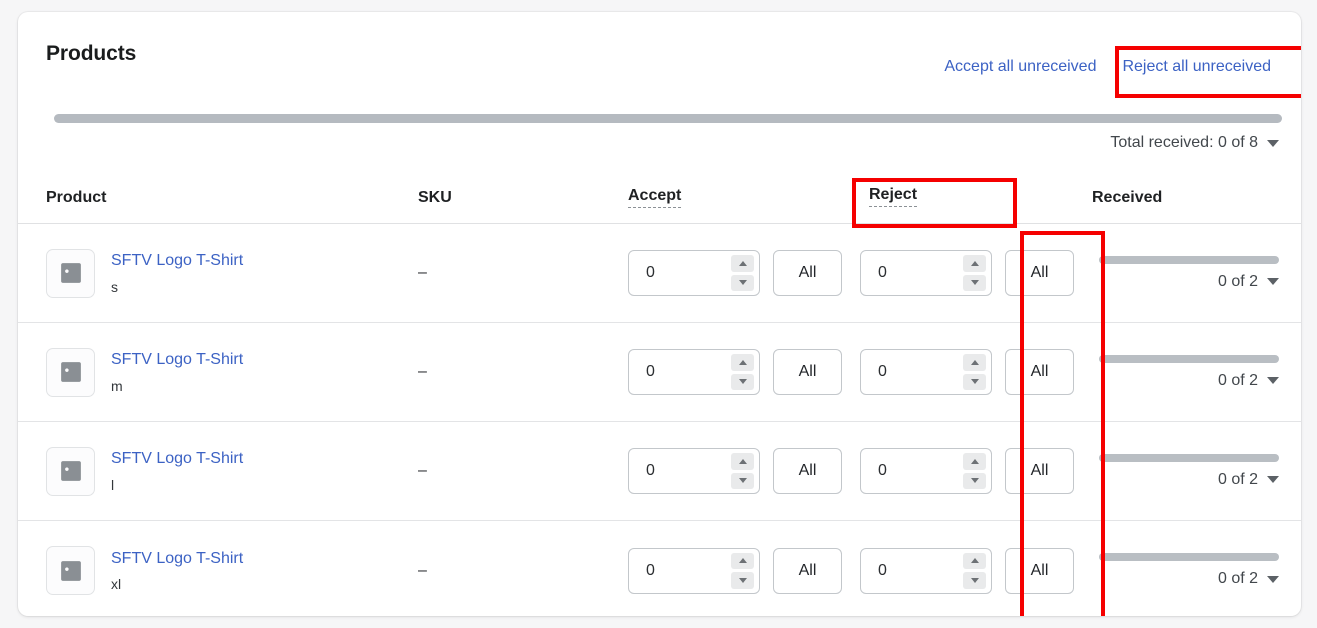 The height and width of the screenshot is (628, 1317). Describe the element at coordinates (218, 273) in the screenshot. I see `cell-product: SFTV Logo T-Shirt s` at that location.